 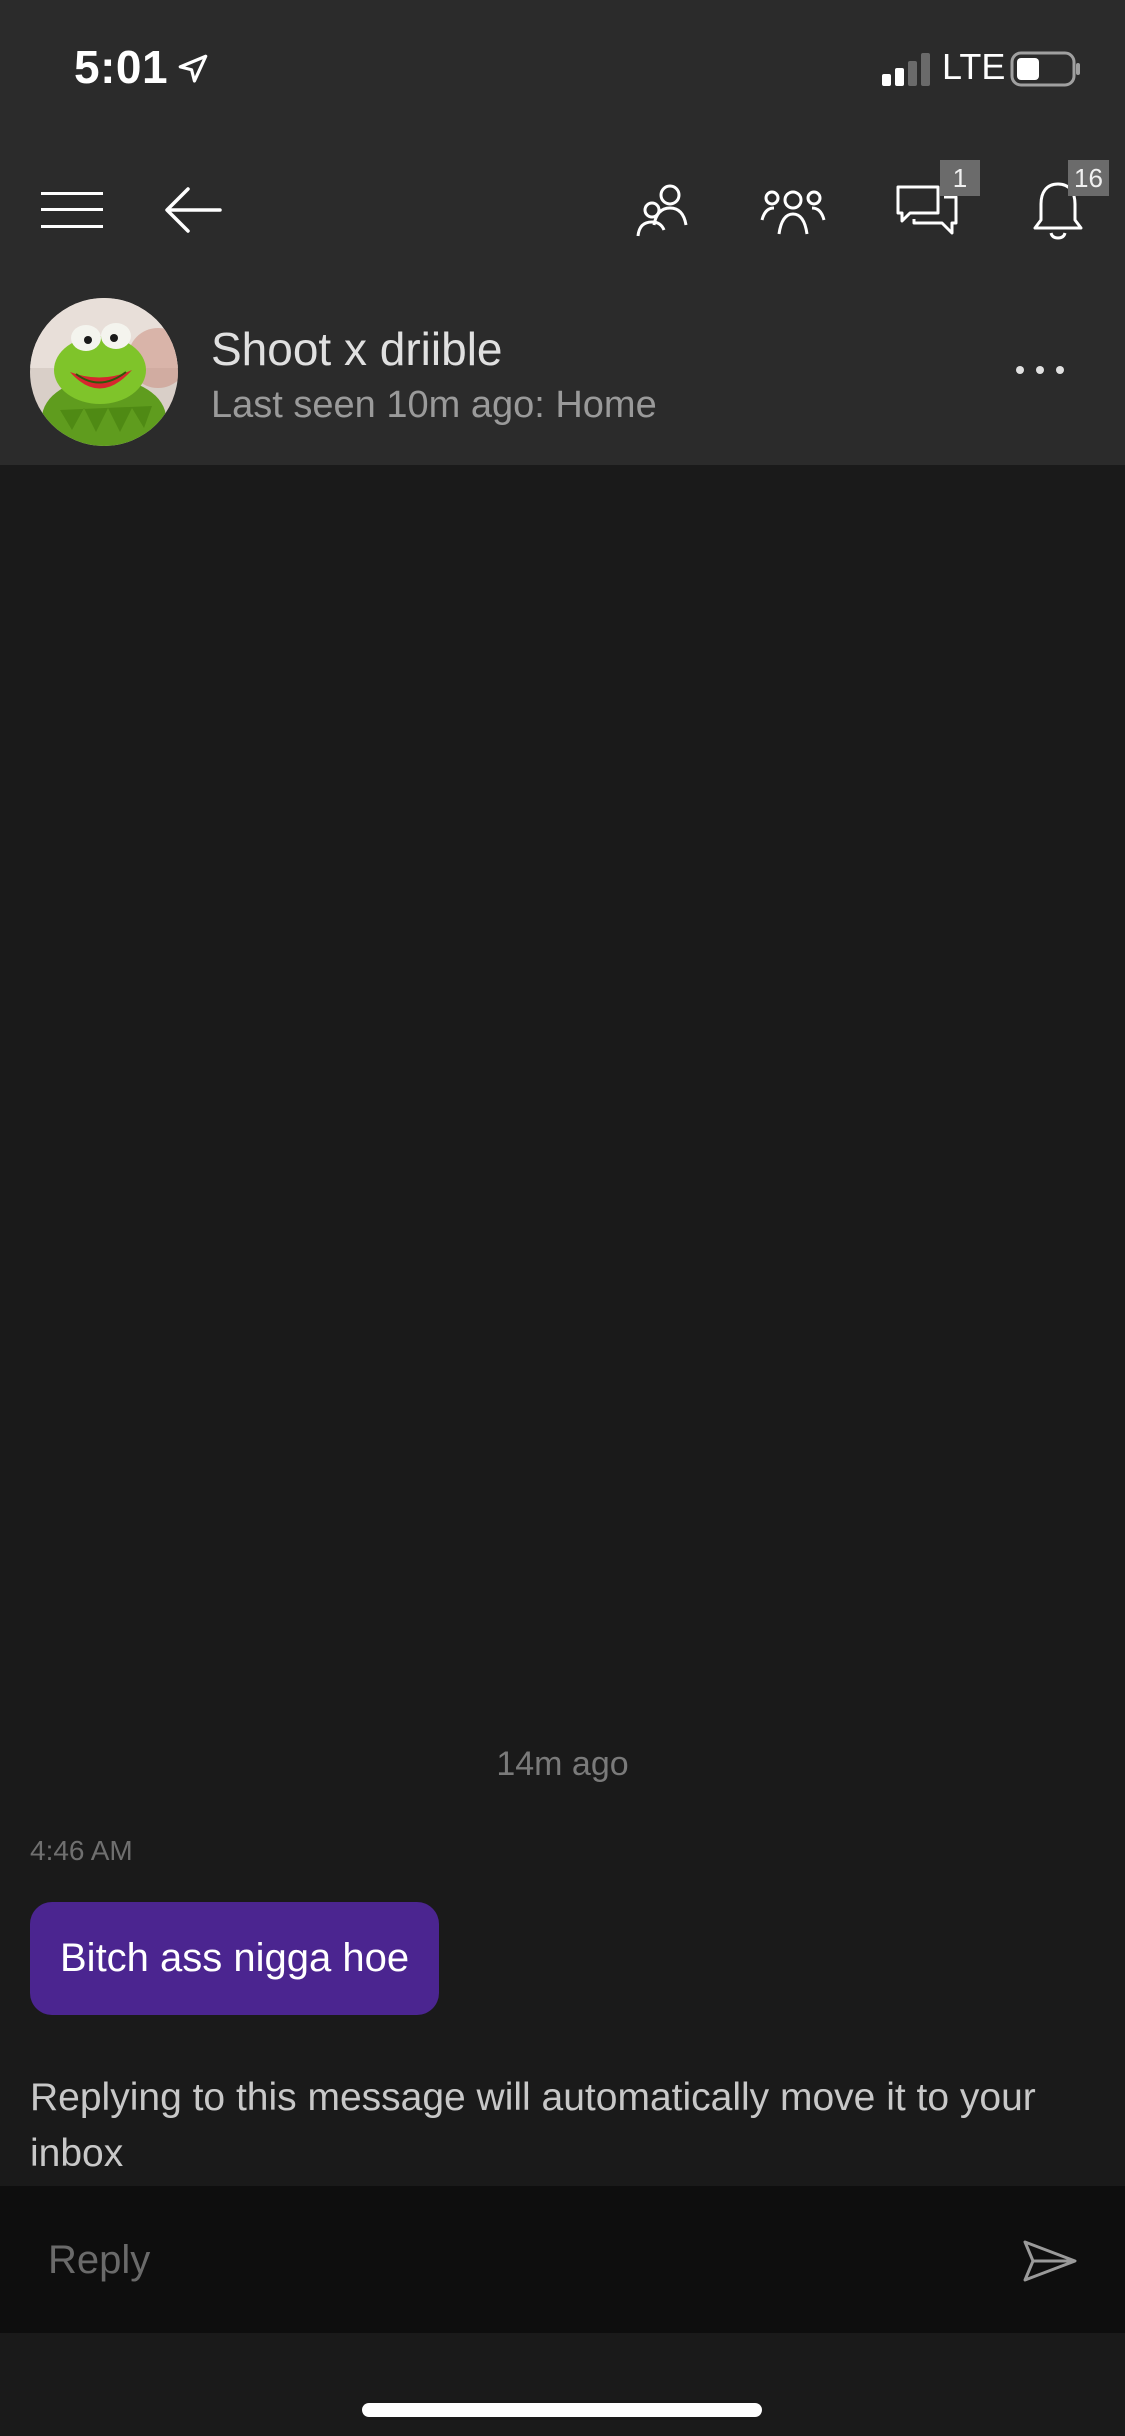 What do you see at coordinates (121, 67) in the screenshot?
I see `status-time: 5:01` at bounding box center [121, 67].